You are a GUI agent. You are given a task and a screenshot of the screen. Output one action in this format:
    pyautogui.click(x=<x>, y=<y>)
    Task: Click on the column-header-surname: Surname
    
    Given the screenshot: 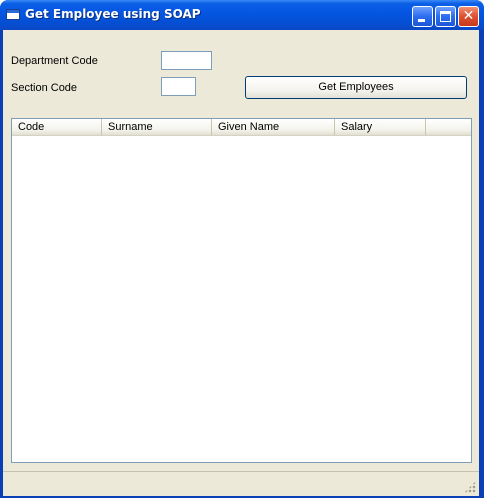 What is the action you would take?
    pyautogui.click(x=157, y=127)
    